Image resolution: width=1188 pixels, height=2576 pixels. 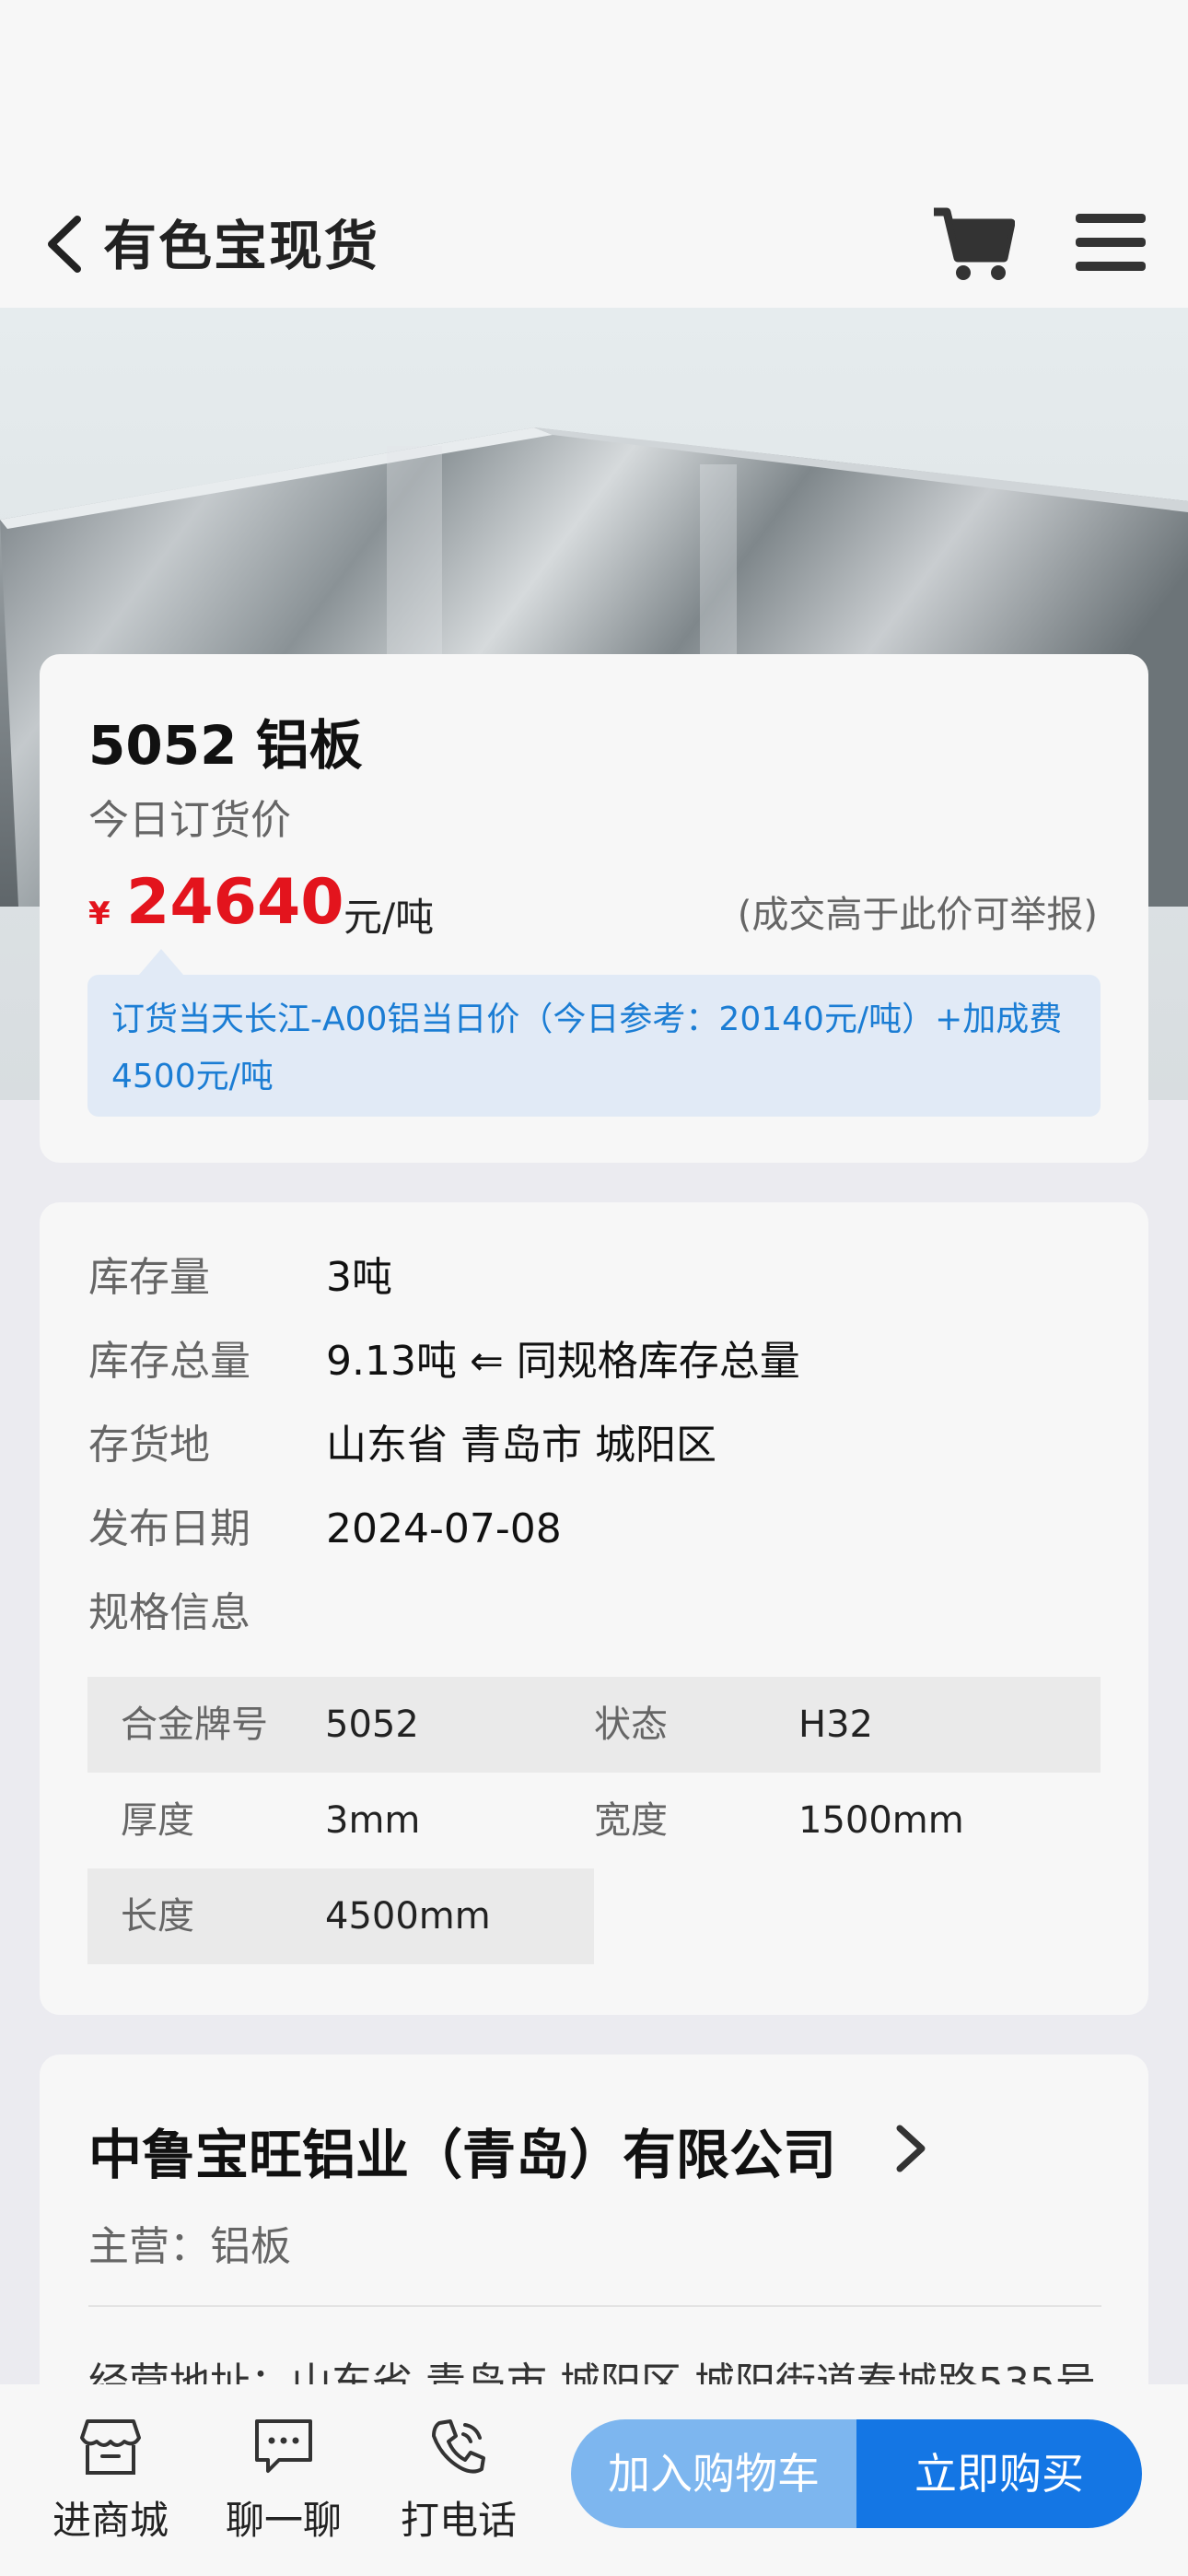 What do you see at coordinates (563, 1361) in the screenshot?
I see `info-value: 9.13吨 ⇐ 同规格库存总量` at bounding box center [563, 1361].